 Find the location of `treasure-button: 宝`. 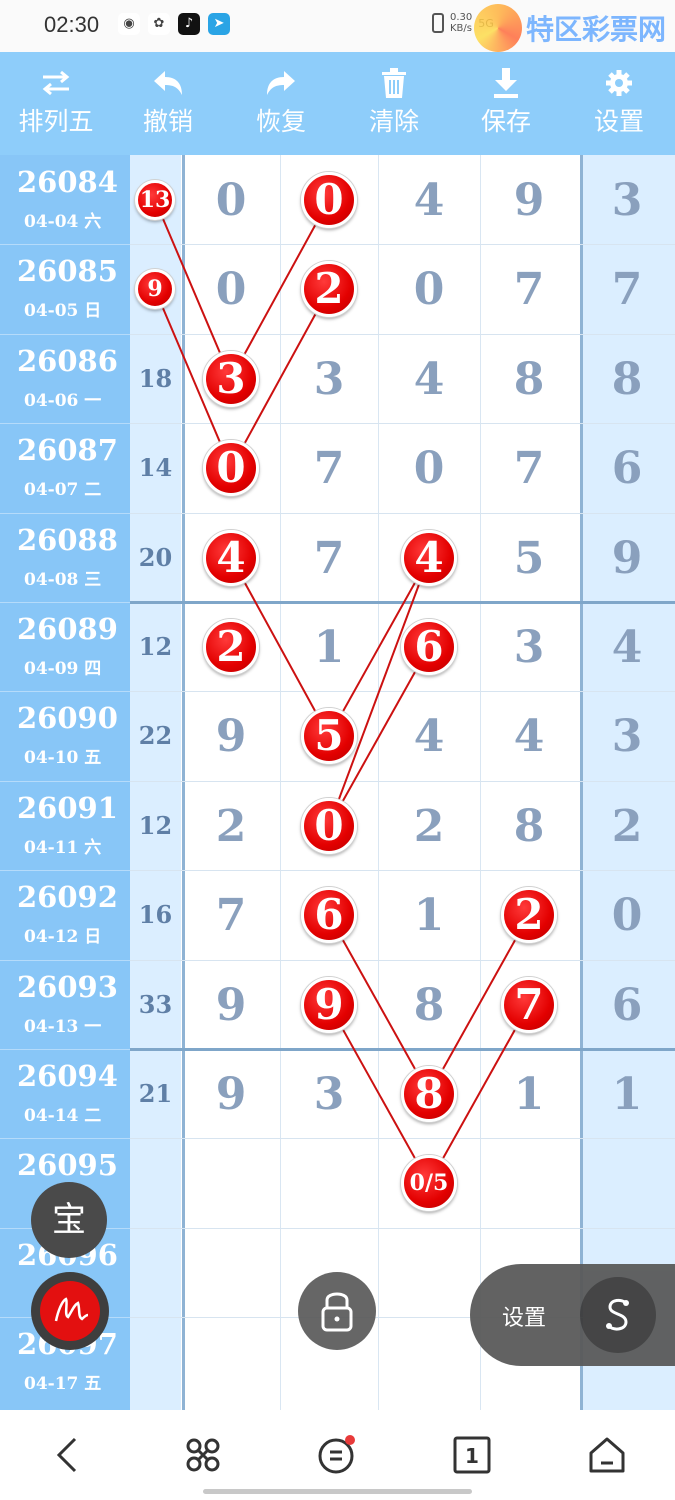

treasure-button: 宝 is located at coordinates (69, 1220).